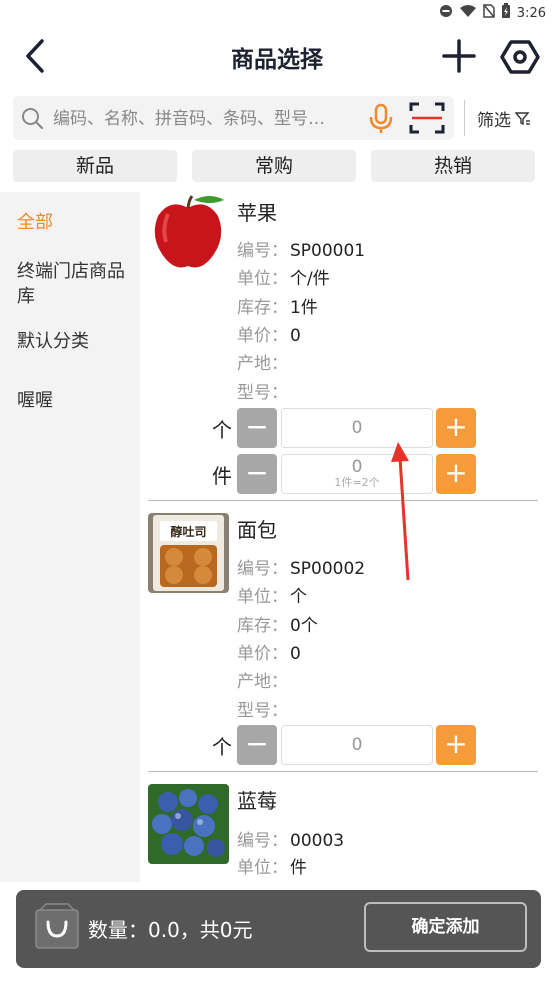  I want to click on product-unit: 单位：件, so click(272, 868).